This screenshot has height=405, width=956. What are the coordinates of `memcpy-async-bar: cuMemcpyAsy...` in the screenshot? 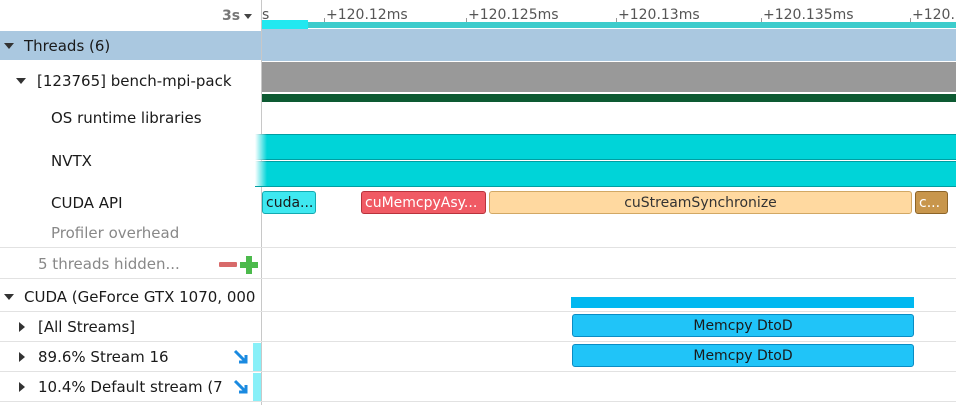 It's located at (423, 202).